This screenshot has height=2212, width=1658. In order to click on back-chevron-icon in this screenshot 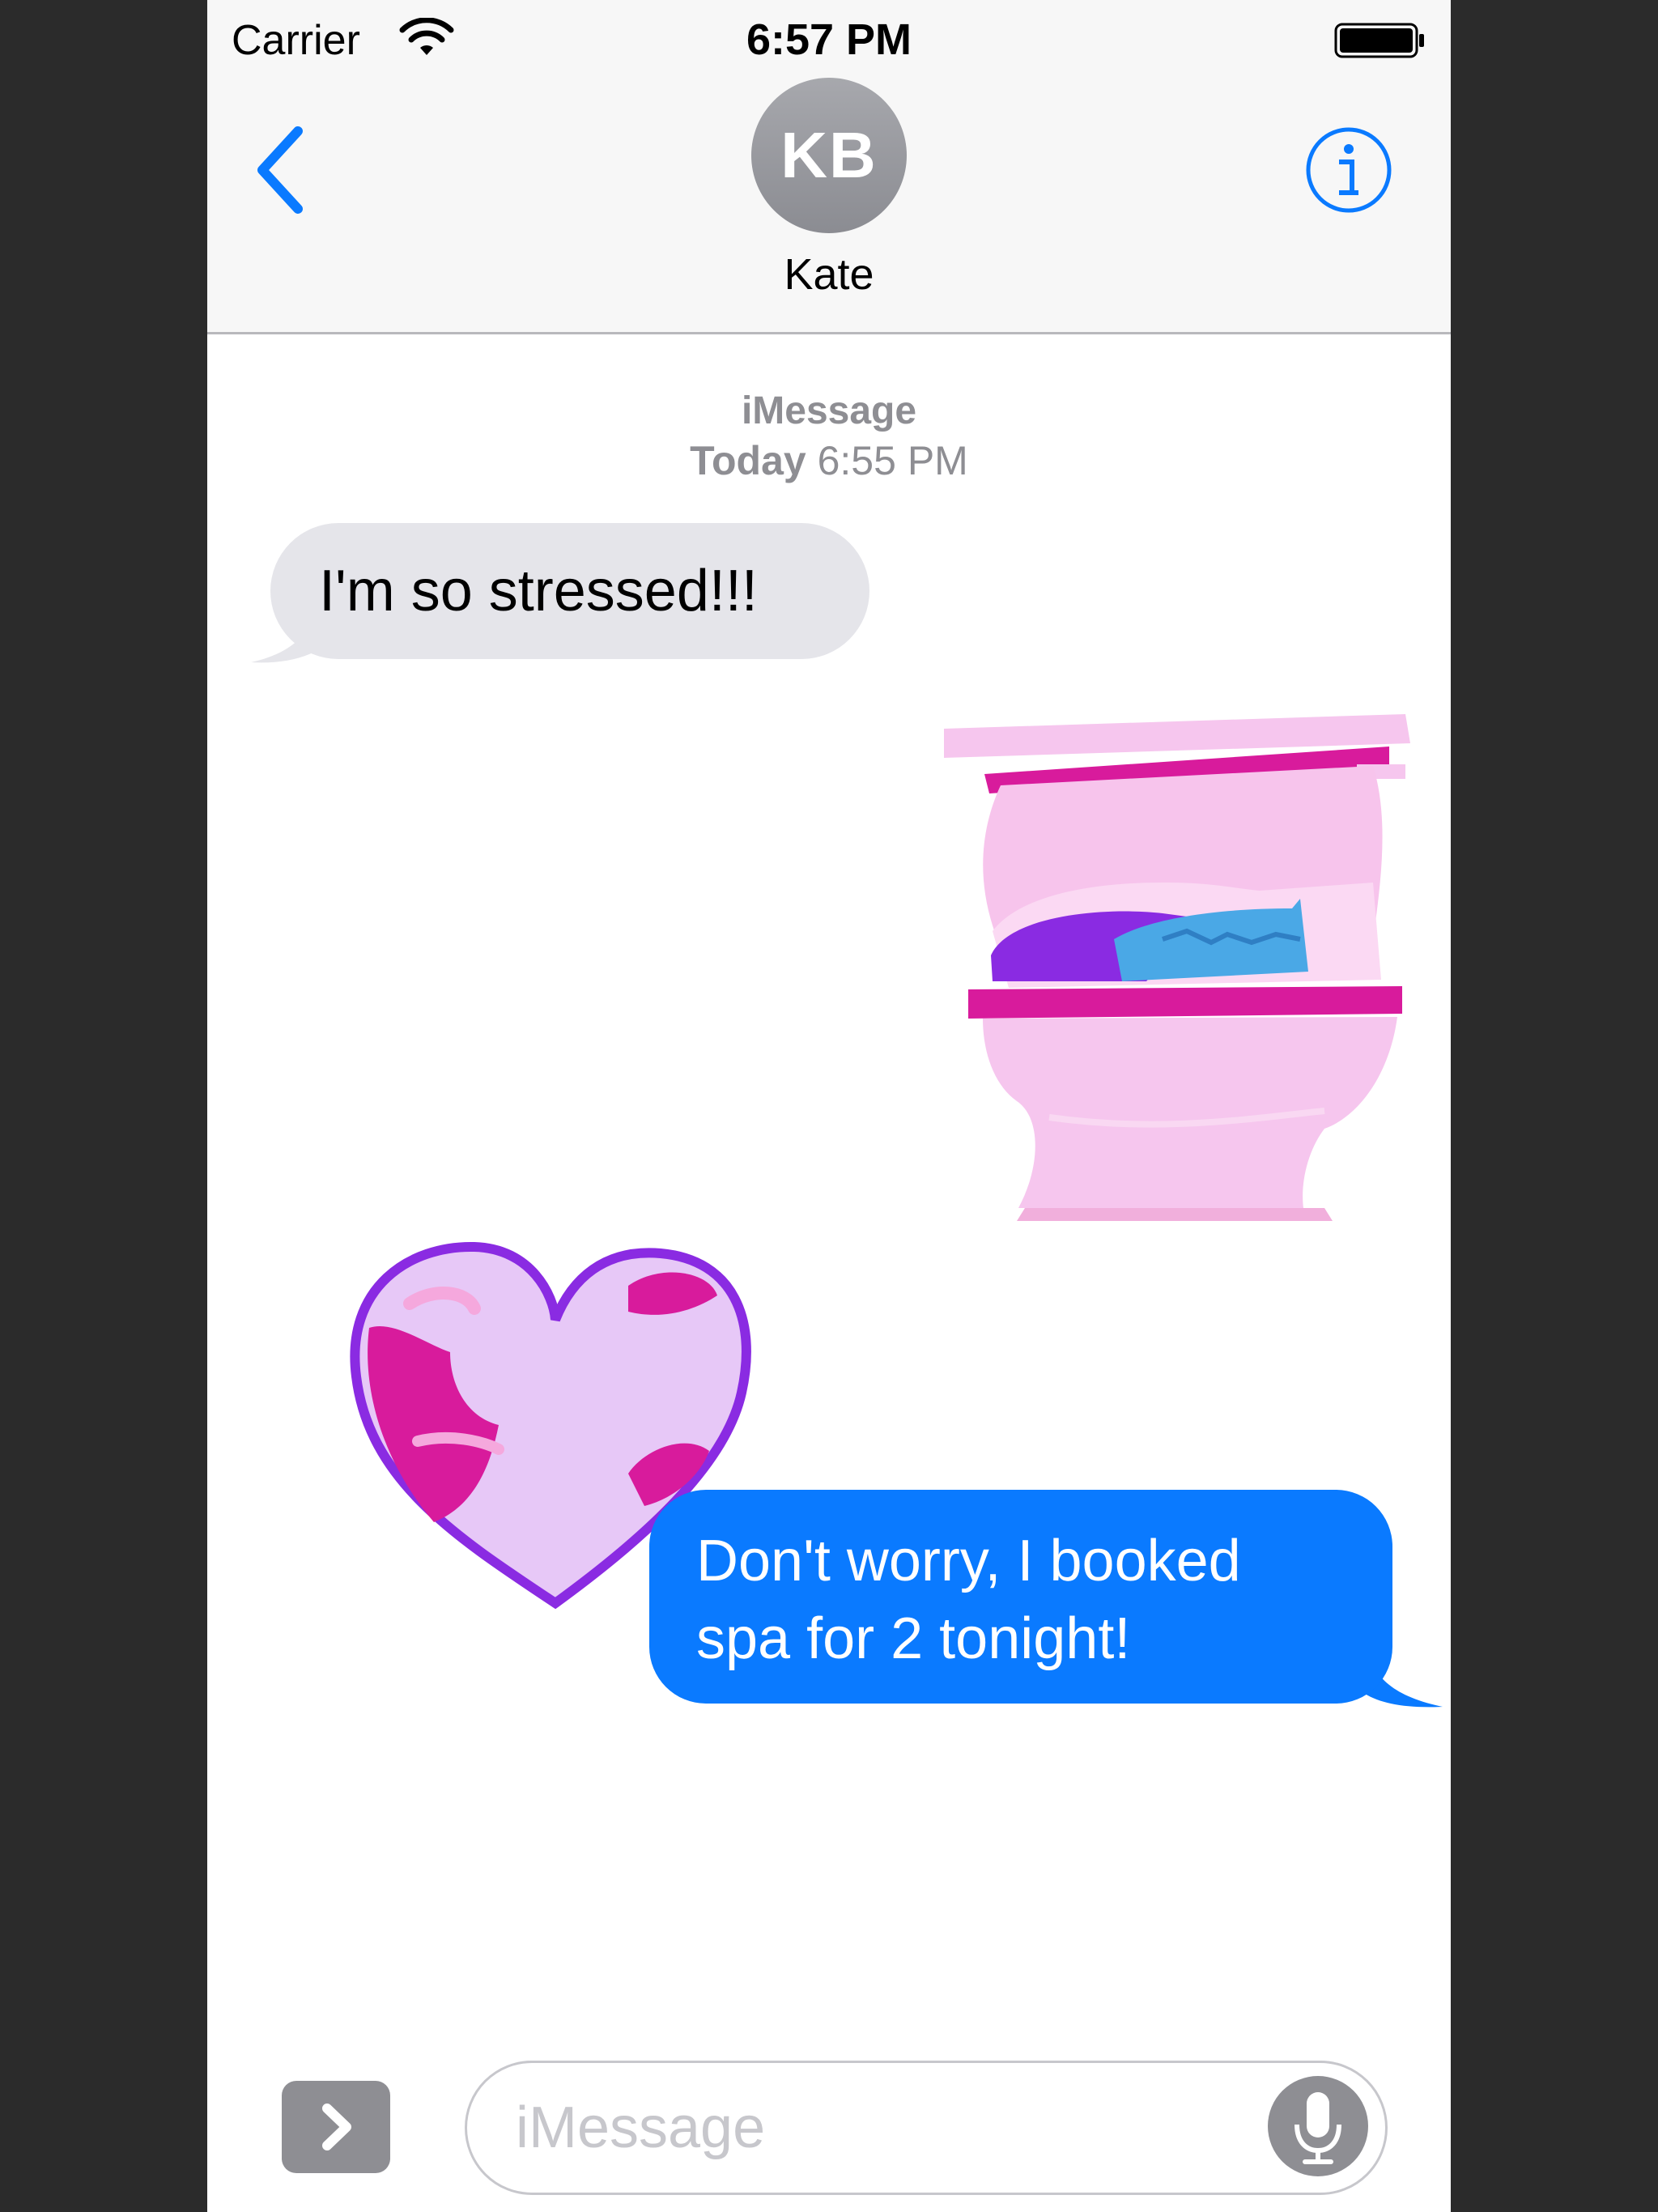, I will do `click(284, 170)`.